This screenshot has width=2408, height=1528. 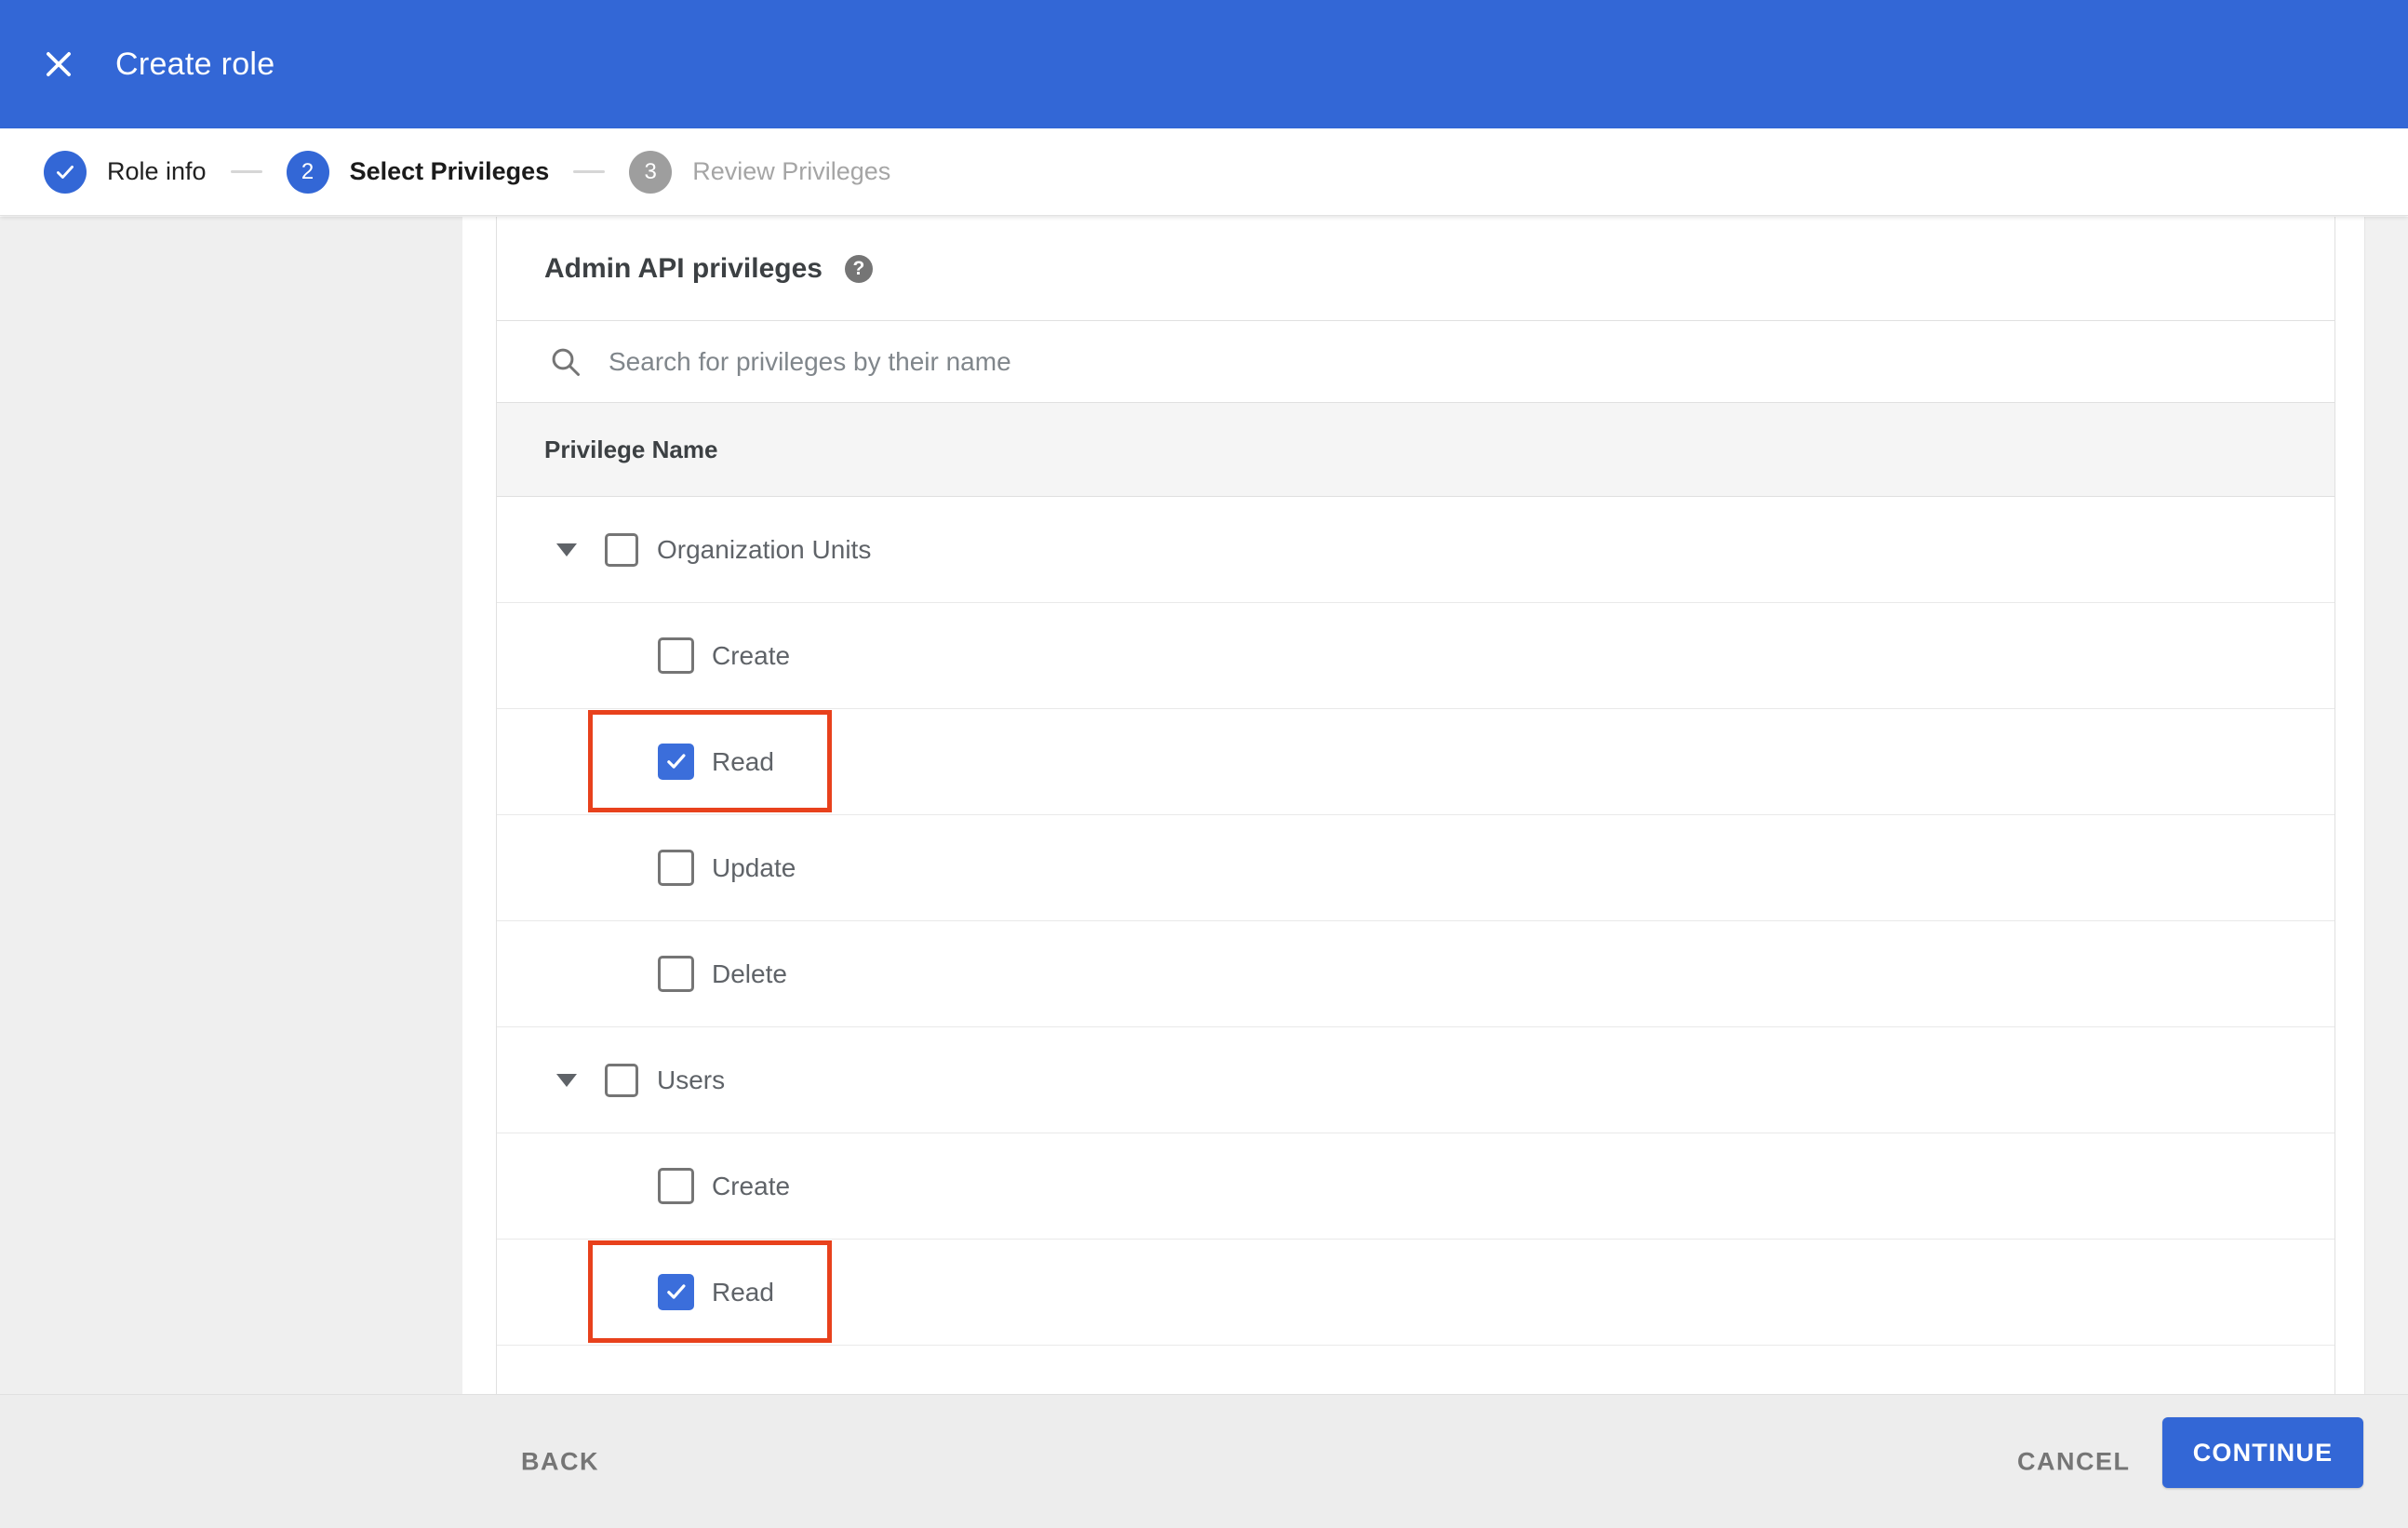 I want to click on step-role-info: Role info, so click(x=125, y=172).